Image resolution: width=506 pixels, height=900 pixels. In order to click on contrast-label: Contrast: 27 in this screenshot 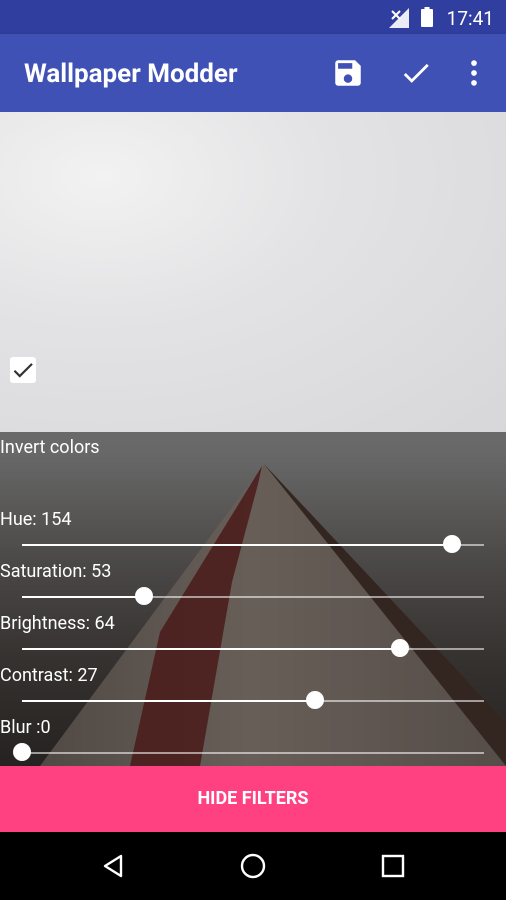, I will do `click(49, 675)`.